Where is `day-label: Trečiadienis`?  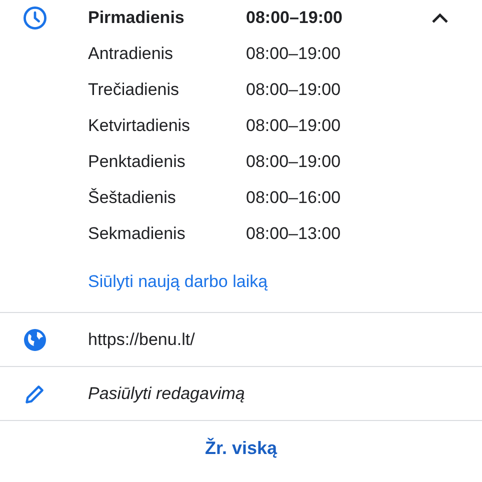
day-label: Trečiadienis is located at coordinates (134, 90).